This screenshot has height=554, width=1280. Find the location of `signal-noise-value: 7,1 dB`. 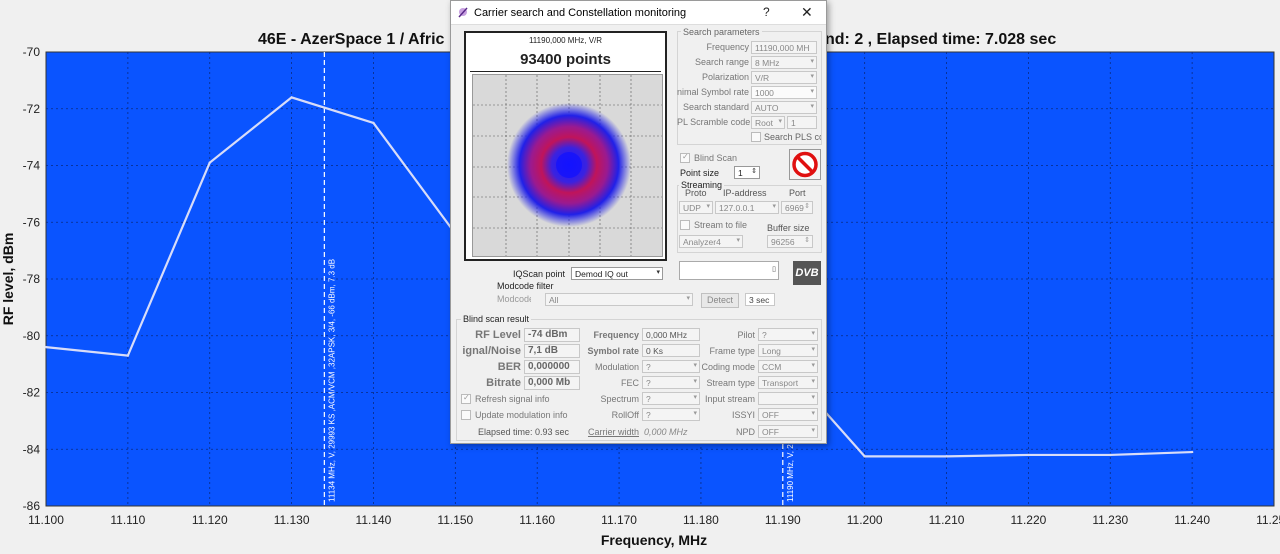

signal-noise-value: 7,1 dB is located at coordinates (552, 351).